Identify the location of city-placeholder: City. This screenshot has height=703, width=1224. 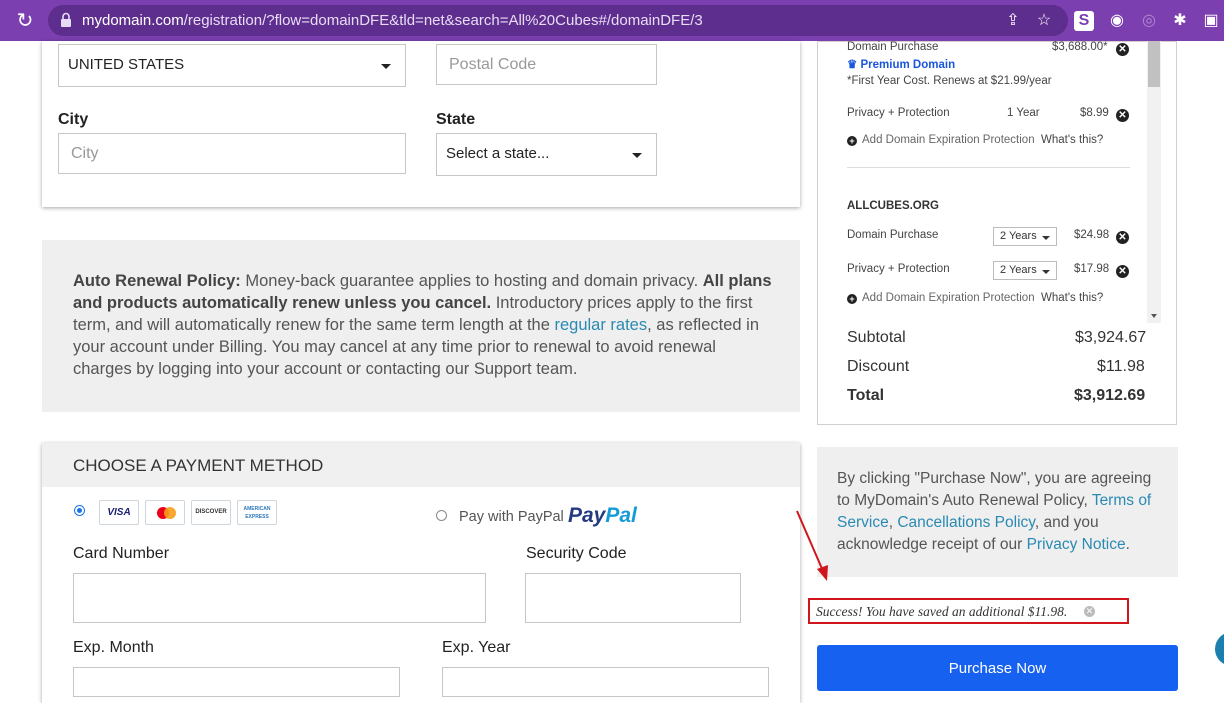
(85, 153).